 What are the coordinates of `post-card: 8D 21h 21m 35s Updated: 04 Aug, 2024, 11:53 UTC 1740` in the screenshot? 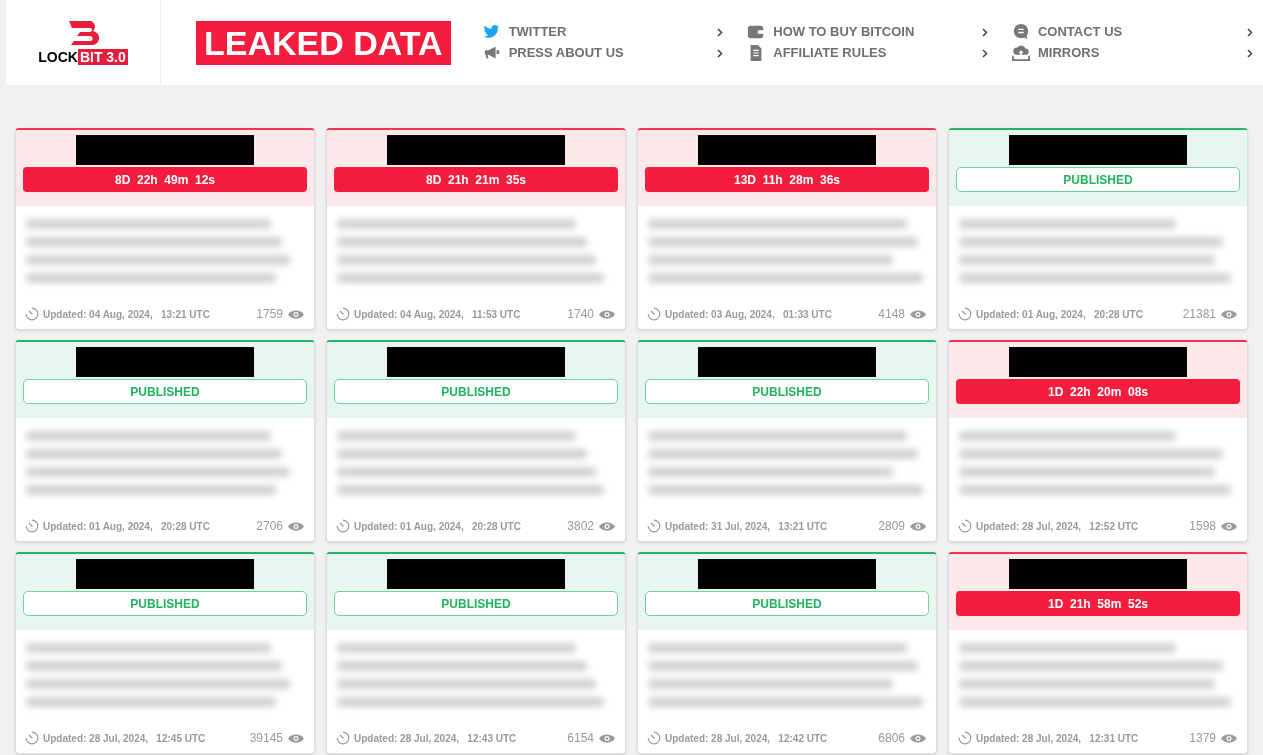 It's located at (476, 229).